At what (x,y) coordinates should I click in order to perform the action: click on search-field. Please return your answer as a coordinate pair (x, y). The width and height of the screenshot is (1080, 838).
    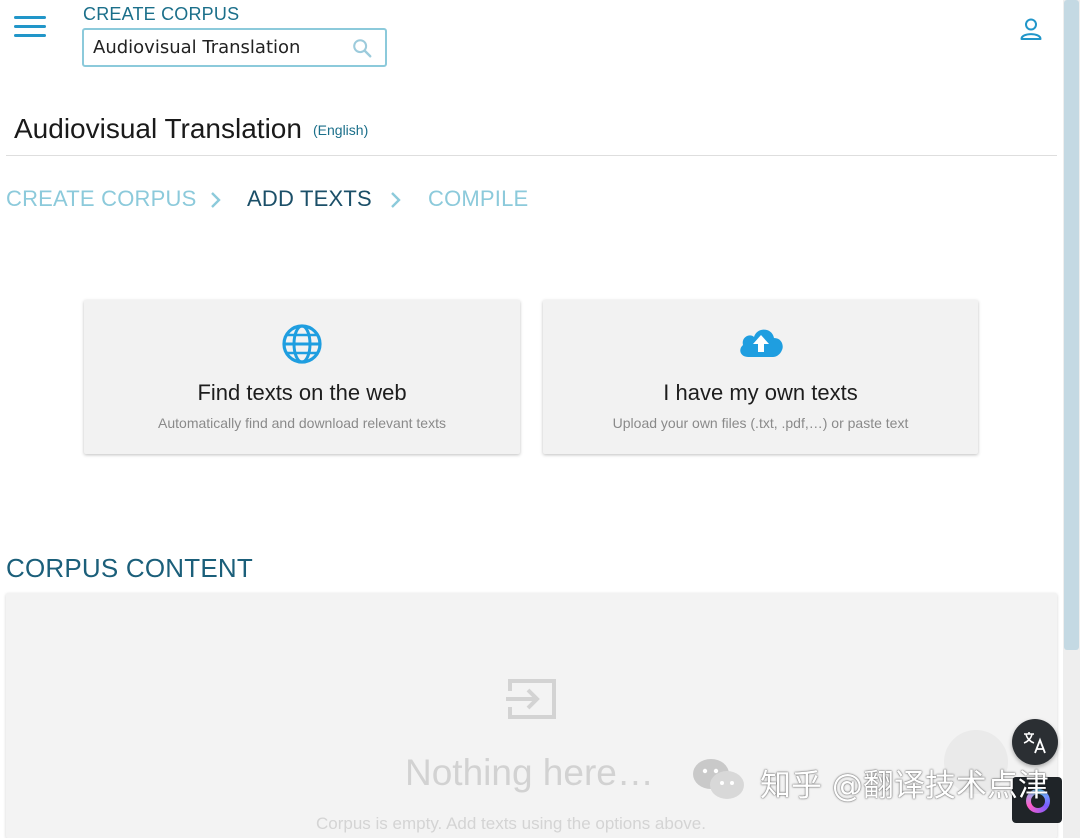
    Looking at the image, I should click on (234, 47).